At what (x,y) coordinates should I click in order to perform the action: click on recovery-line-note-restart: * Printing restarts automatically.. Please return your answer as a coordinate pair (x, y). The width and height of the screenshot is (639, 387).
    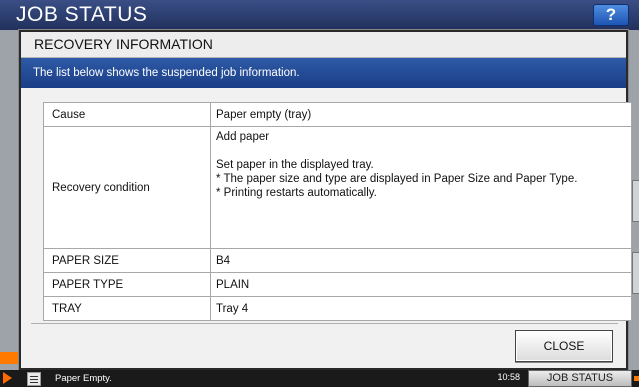
    Looking at the image, I should click on (296, 193).